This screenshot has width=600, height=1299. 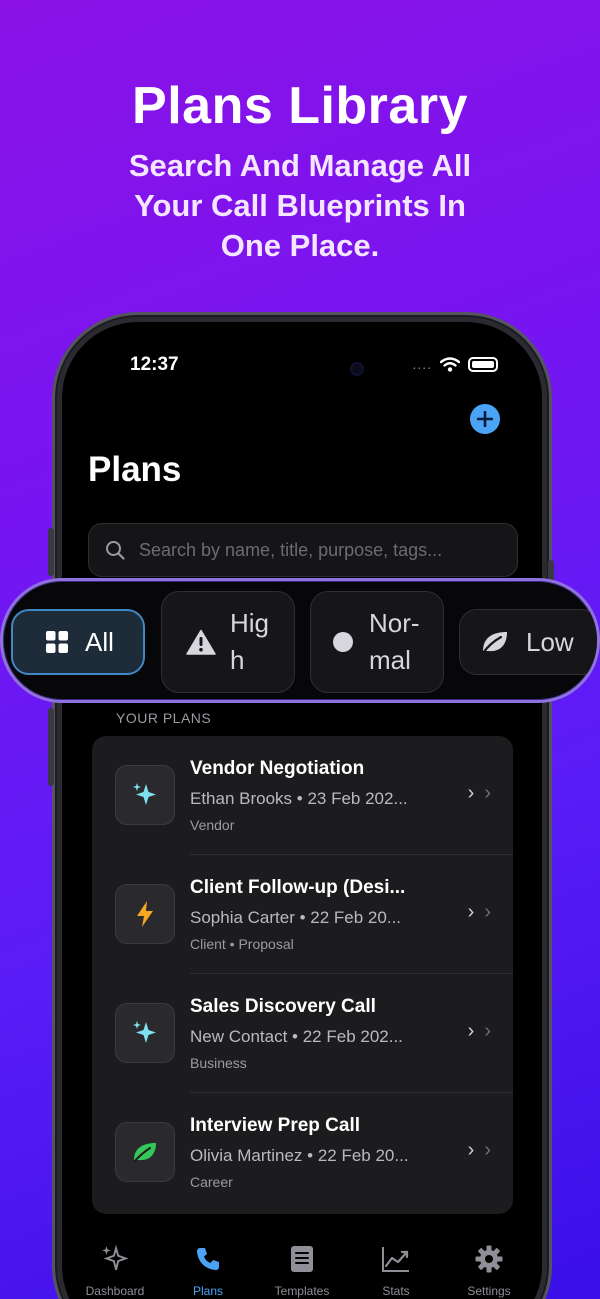 What do you see at coordinates (51, 747) in the screenshot?
I see `side-button-volume` at bounding box center [51, 747].